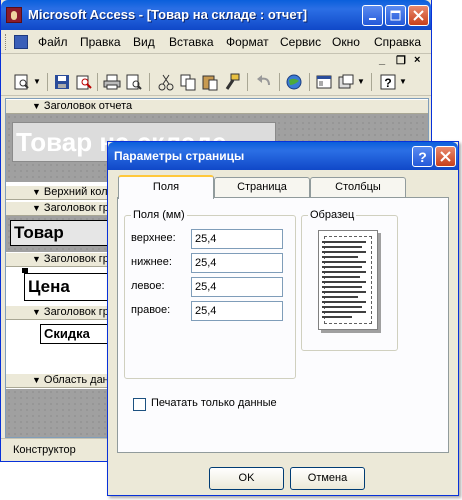 The height and width of the screenshot is (500, 462). I want to click on label-skidka: Скидка, so click(75, 334).